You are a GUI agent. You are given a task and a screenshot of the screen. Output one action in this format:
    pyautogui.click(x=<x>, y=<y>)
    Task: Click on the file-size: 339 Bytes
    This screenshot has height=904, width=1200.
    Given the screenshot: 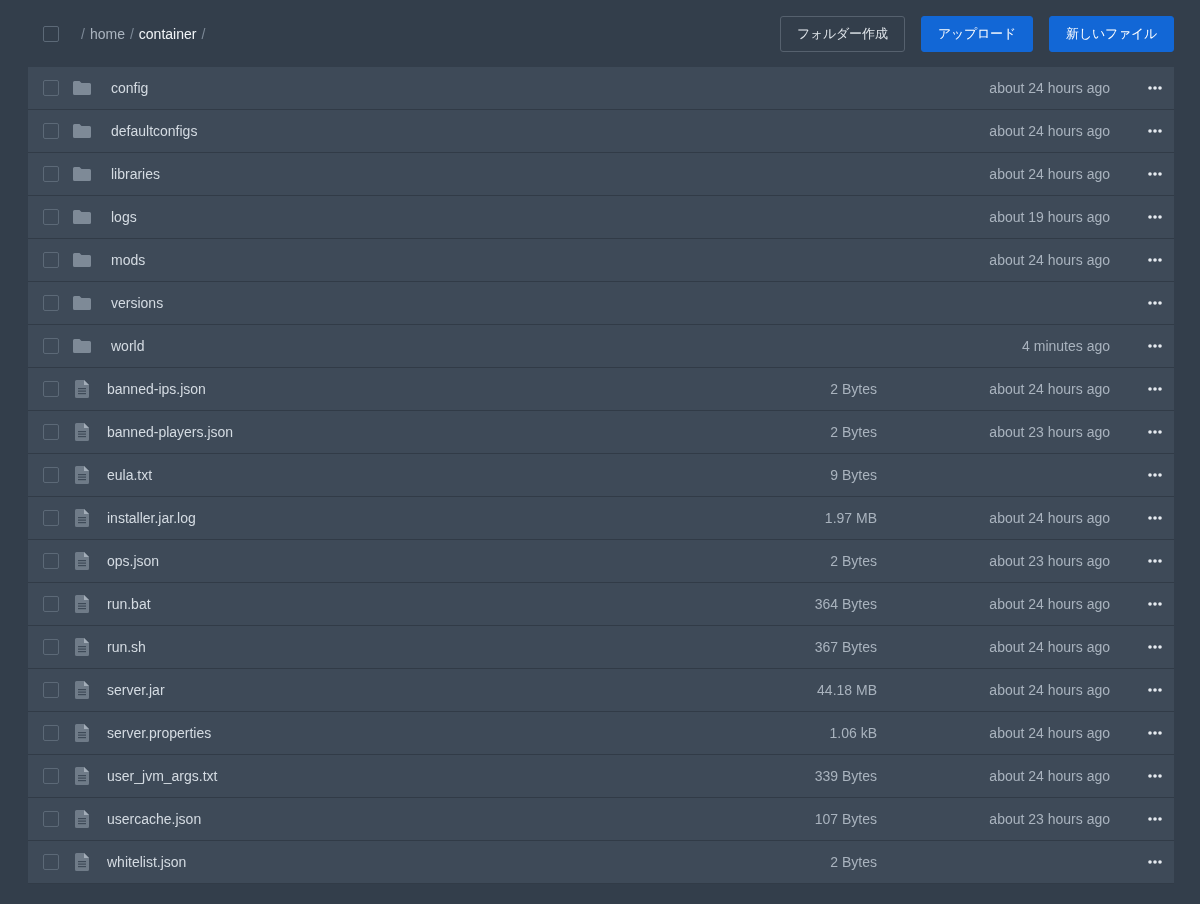 What is the action you would take?
    pyautogui.click(x=845, y=776)
    